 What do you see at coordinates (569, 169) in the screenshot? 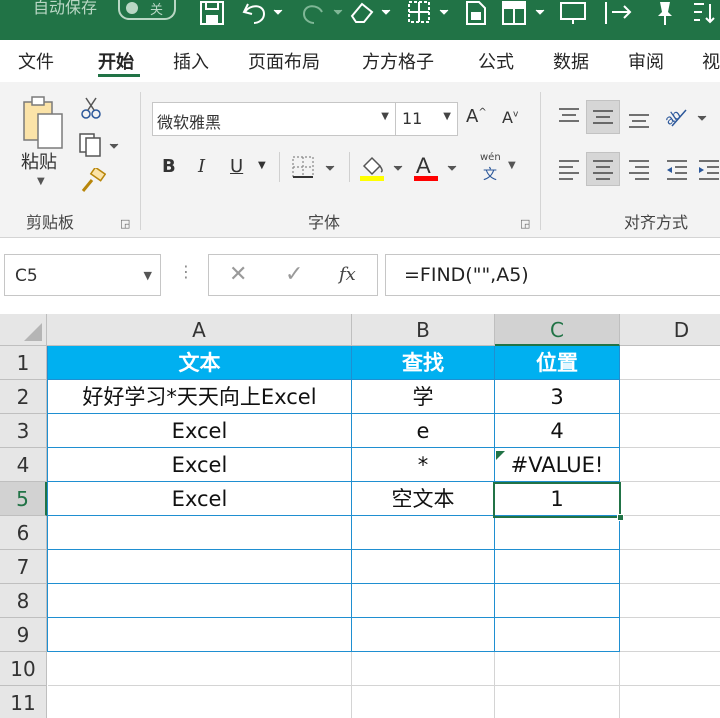
I see `align-left-icon` at bounding box center [569, 169].